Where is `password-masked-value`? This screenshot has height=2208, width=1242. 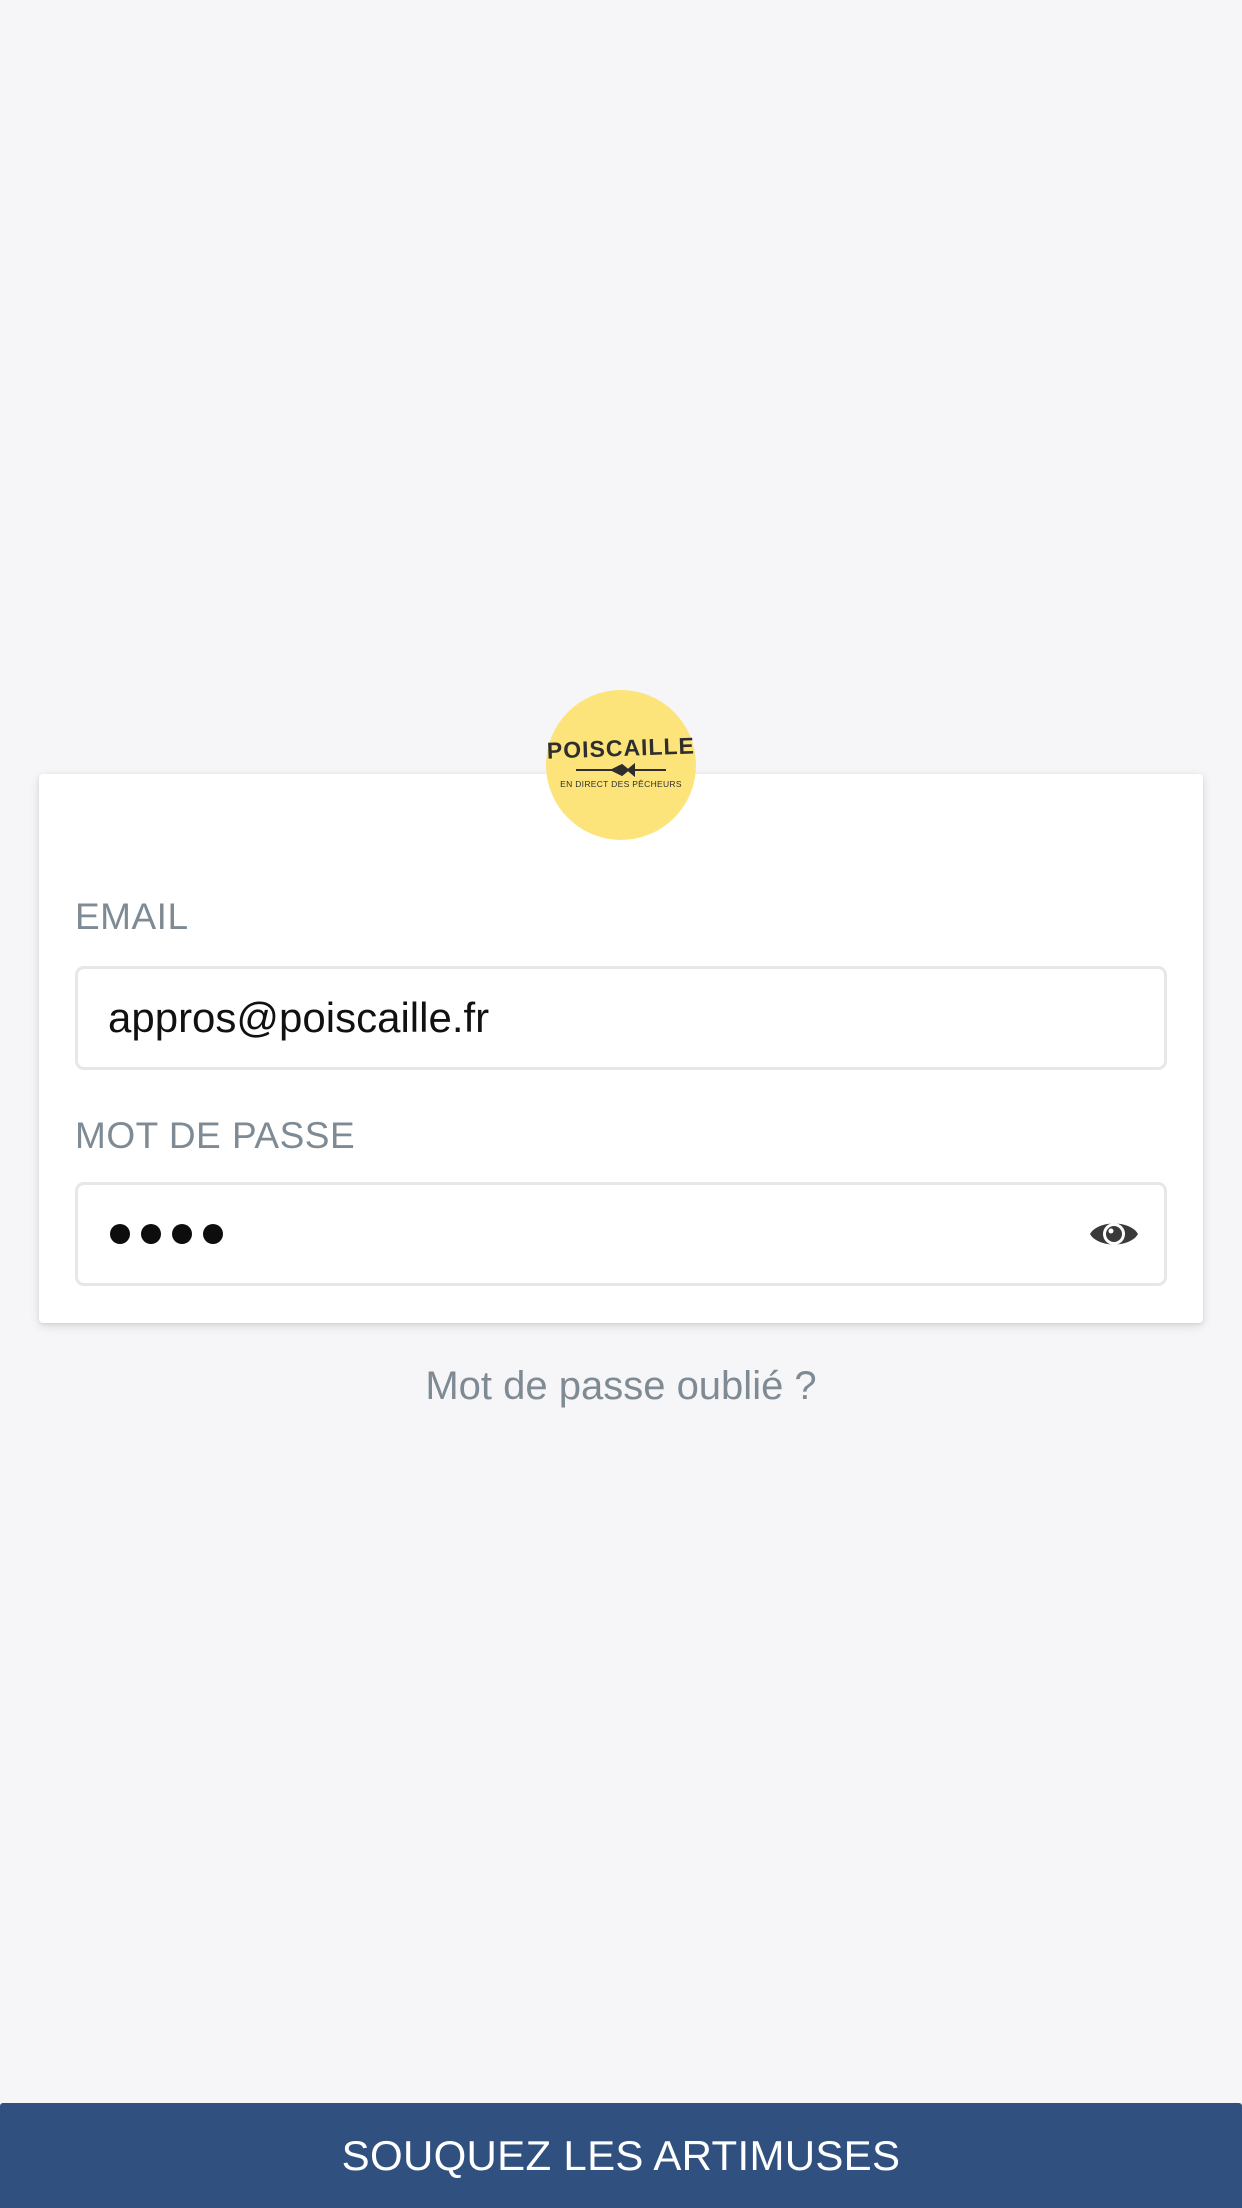
password-masked-value is located at coordinates (166, 1234).